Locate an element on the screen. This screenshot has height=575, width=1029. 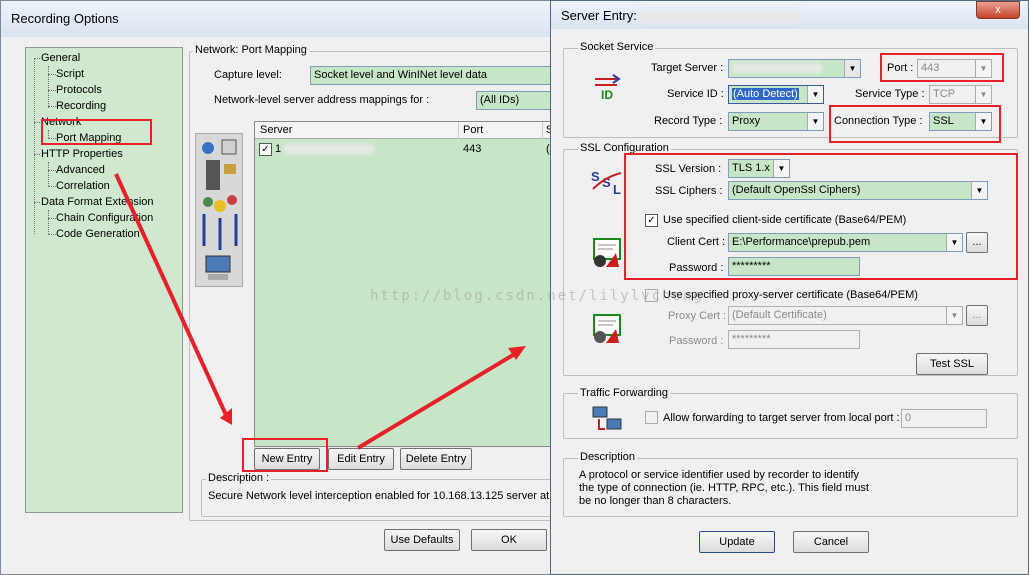
watermark: http://blog.csdn.net/lilylvcheng is located at coordinates (537, 296).